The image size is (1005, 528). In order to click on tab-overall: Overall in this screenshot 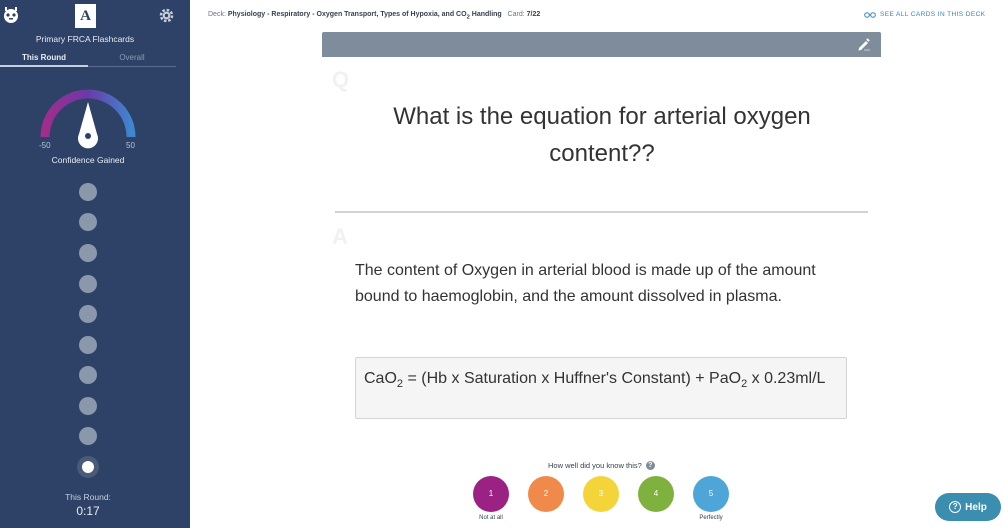, I will do `click(132, 59)`.